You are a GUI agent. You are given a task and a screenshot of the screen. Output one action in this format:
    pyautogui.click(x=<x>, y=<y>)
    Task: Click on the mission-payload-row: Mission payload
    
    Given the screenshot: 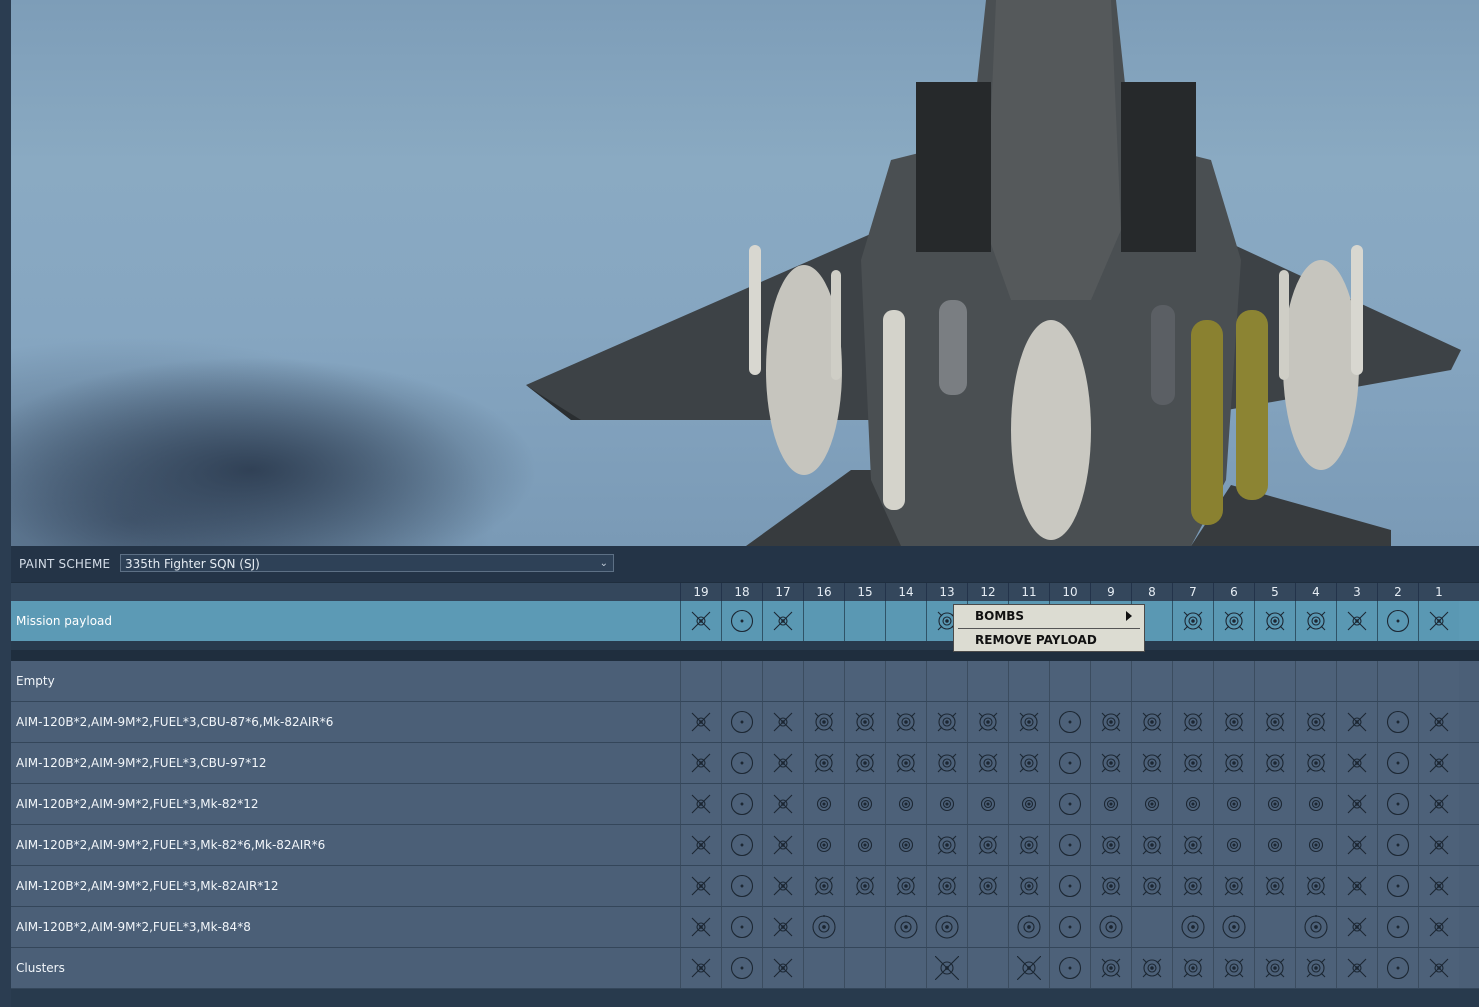 What is the action you would take?
    pyautogui.click(x=745, y=621)
    